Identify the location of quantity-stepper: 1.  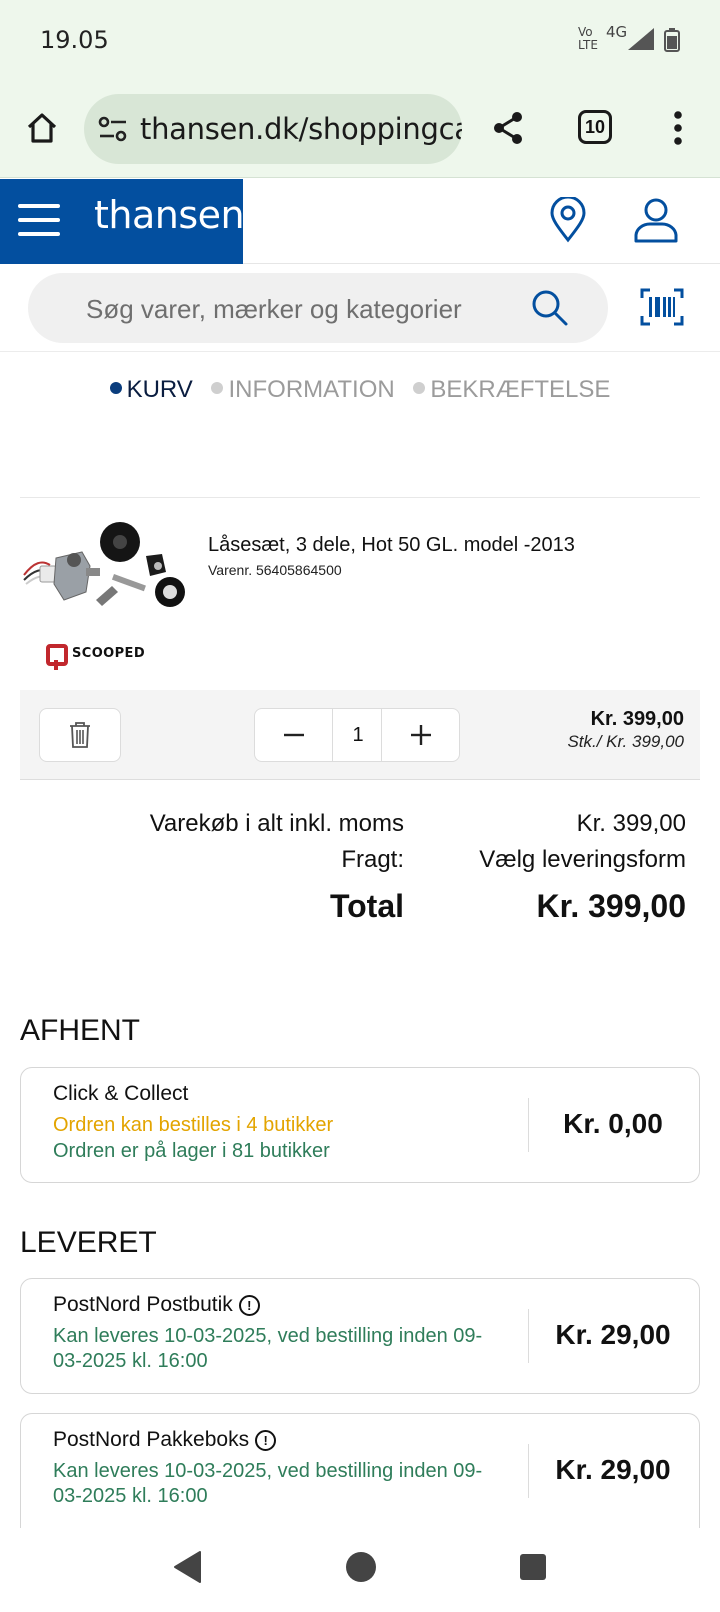
(357, 735).